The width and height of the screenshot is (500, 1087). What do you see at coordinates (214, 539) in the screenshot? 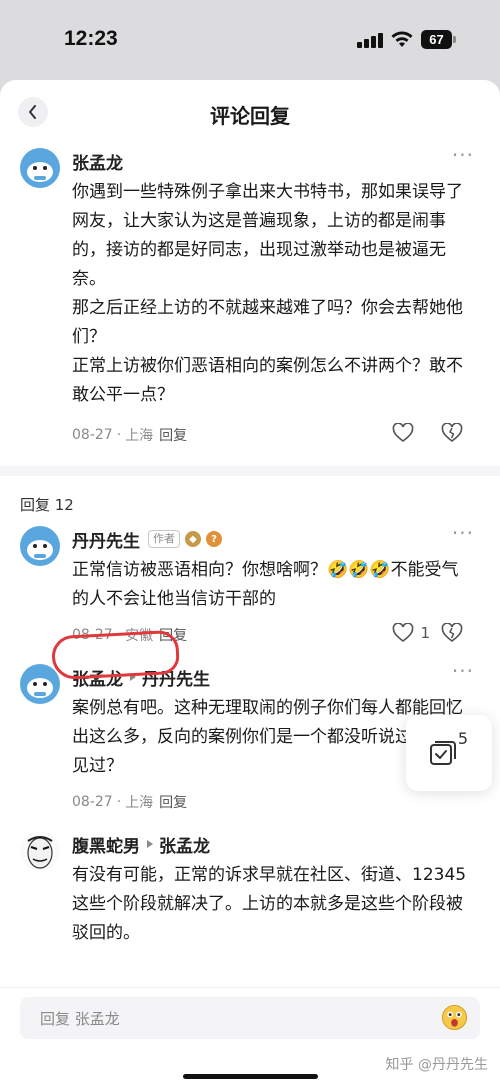
I see `question-badge-icon: ?` at bounding box center [214, 539].